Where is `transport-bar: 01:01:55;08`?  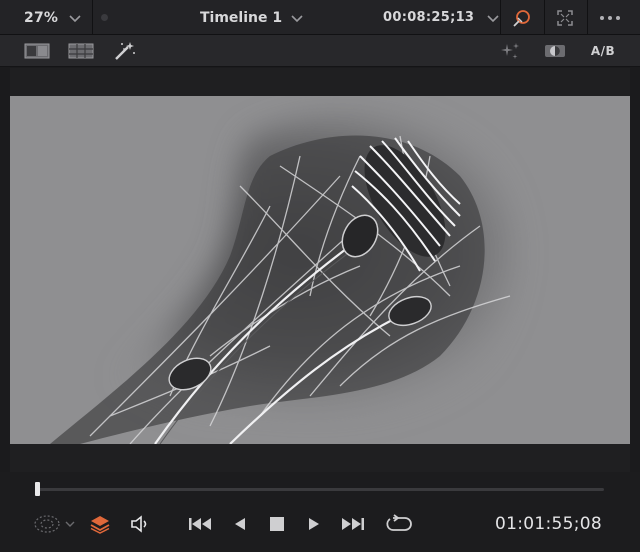
transport-bar: 01:01:55;08 is located at coordinates (320, 512).